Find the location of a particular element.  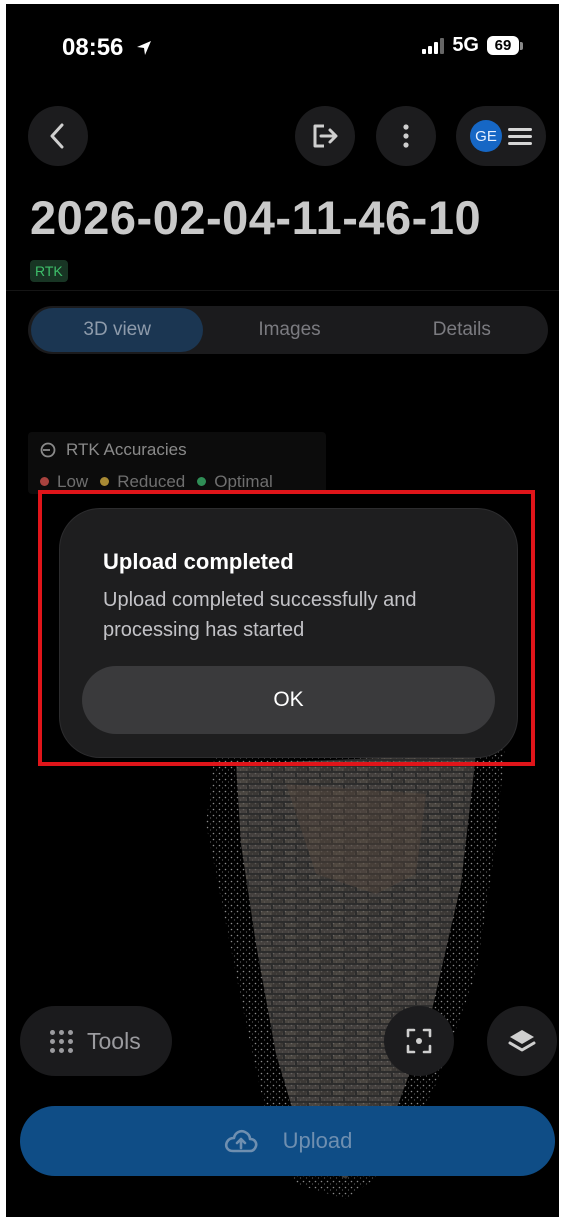

back-button is located at coordinates (58, 136).